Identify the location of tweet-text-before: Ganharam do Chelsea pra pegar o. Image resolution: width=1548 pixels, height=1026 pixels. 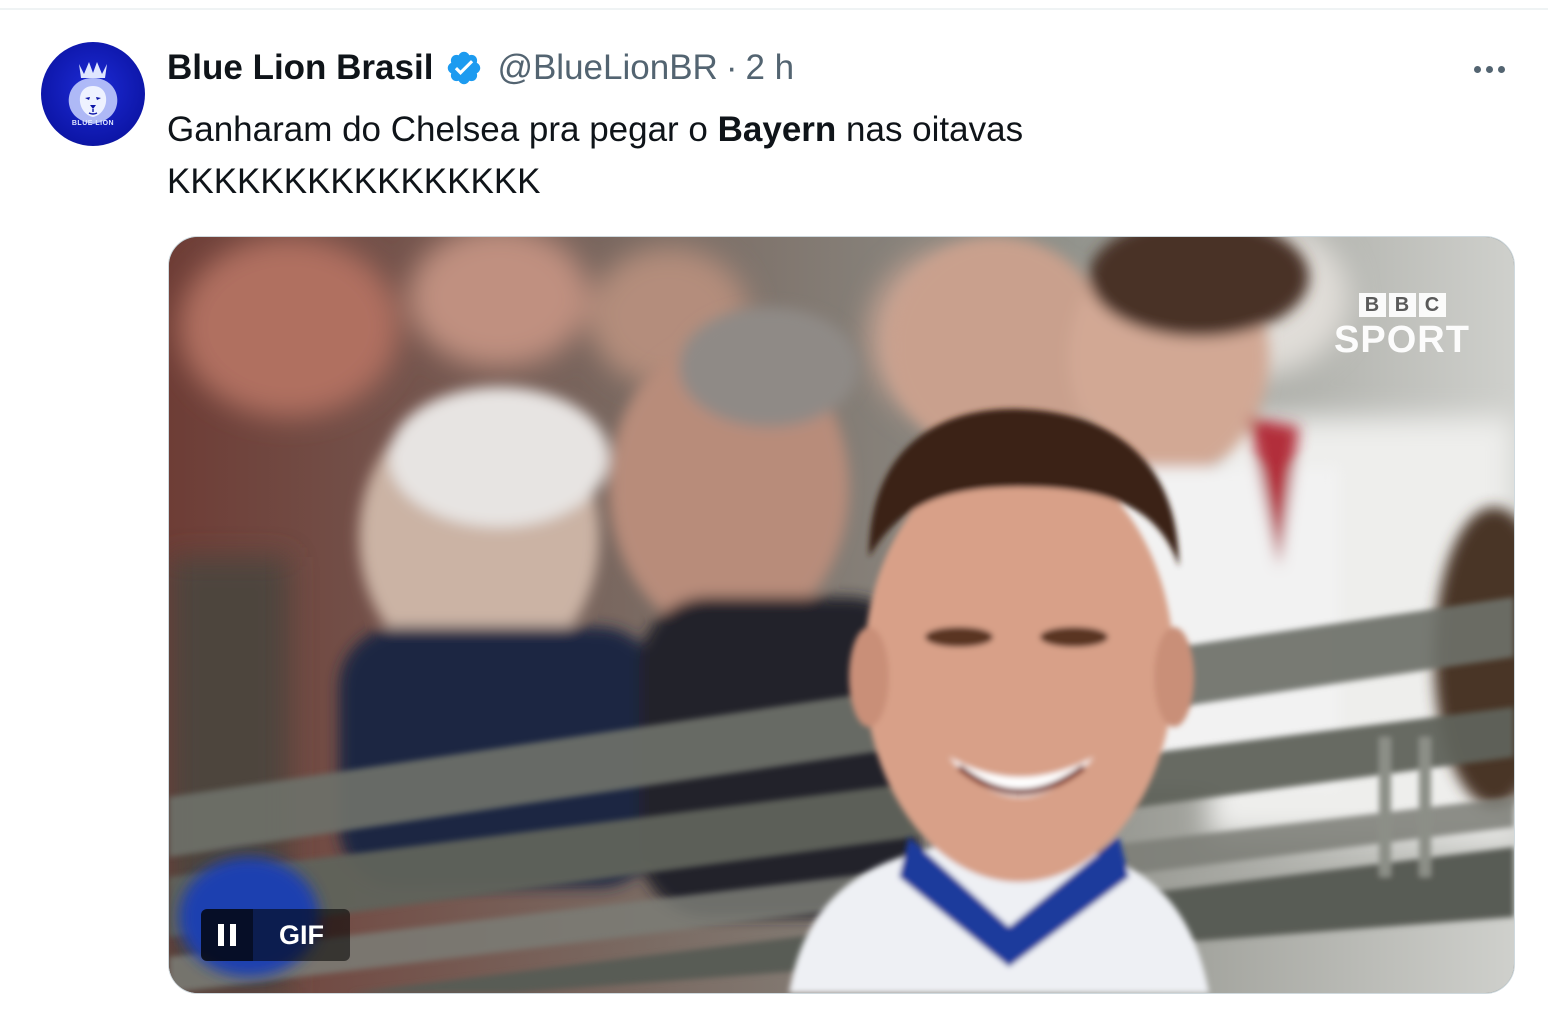
(442, 129).